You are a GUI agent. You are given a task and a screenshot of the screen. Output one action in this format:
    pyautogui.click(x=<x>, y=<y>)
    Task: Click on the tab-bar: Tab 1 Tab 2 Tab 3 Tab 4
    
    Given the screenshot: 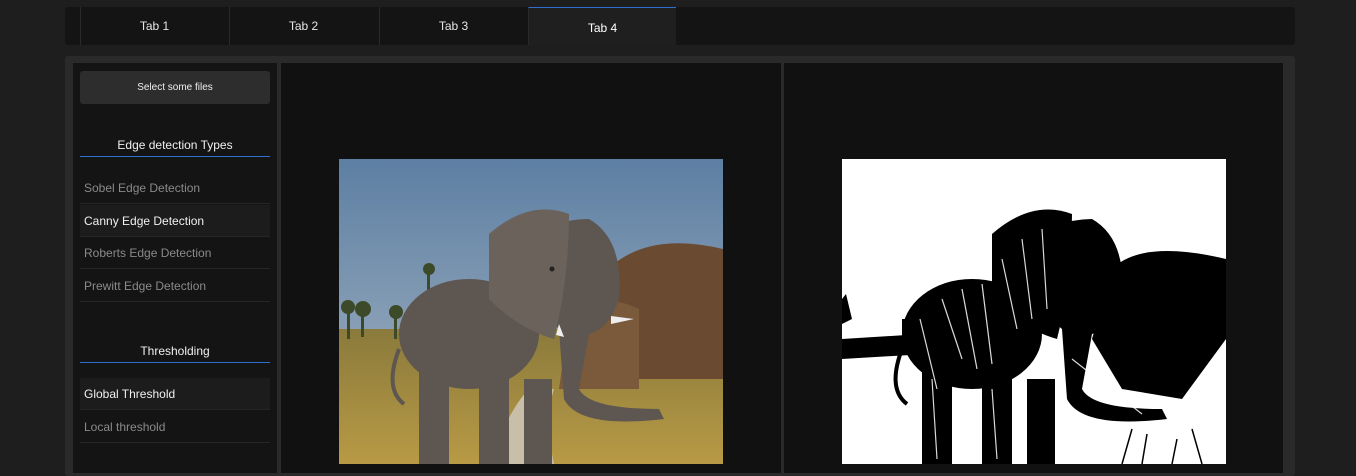 What is the action you would take?
    pyautogui.click(x=680, y=26)
    